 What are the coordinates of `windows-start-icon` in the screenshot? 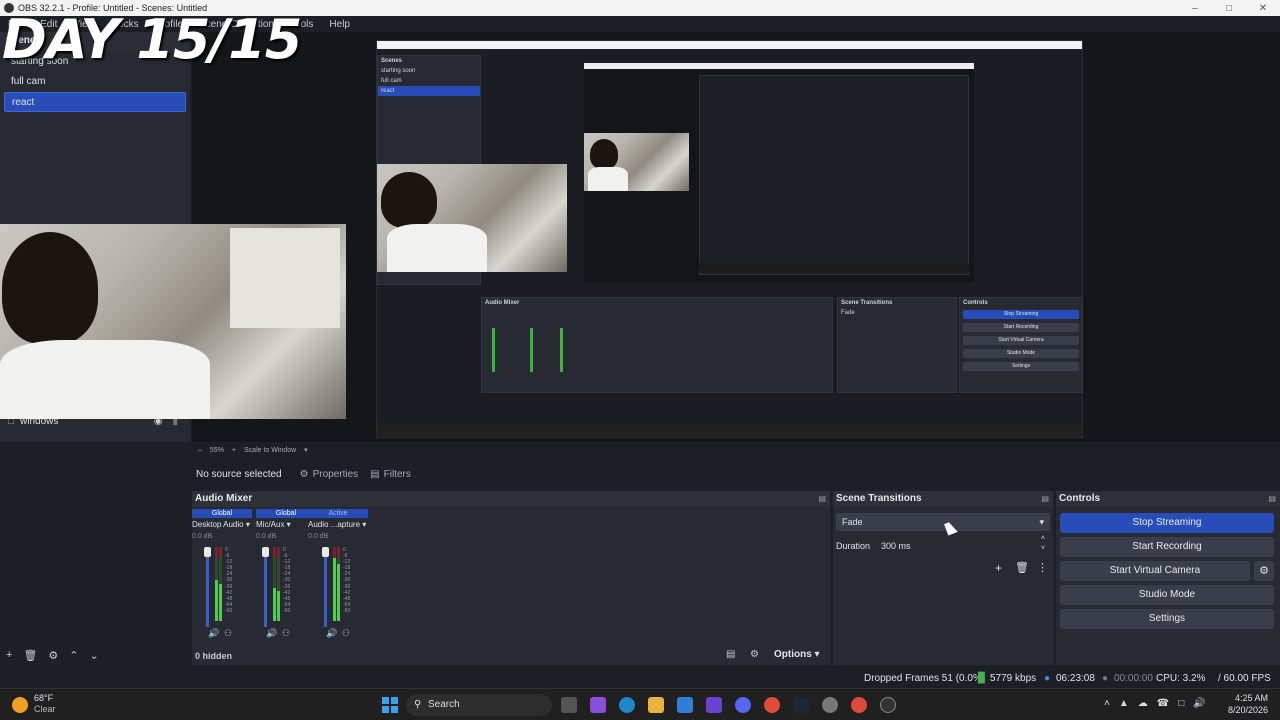 It's located at (390, 705).